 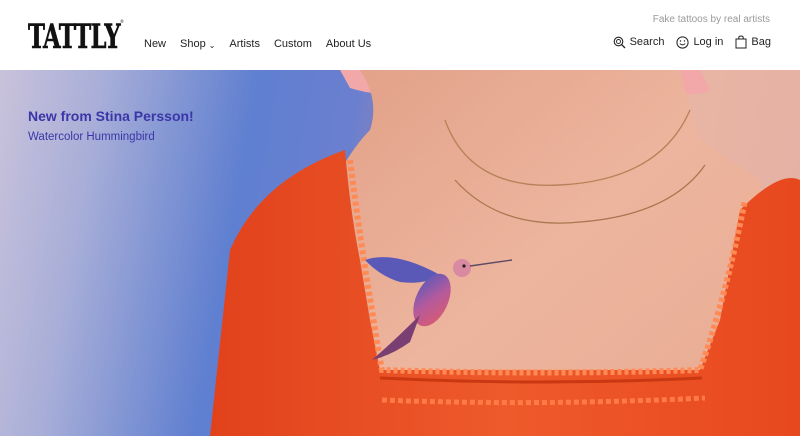 What do you see at coordinates (91, 137) in the screenshot?
I see `hero-subheadline: Watercolor Hummingbird` at bounding box center [91, 137].